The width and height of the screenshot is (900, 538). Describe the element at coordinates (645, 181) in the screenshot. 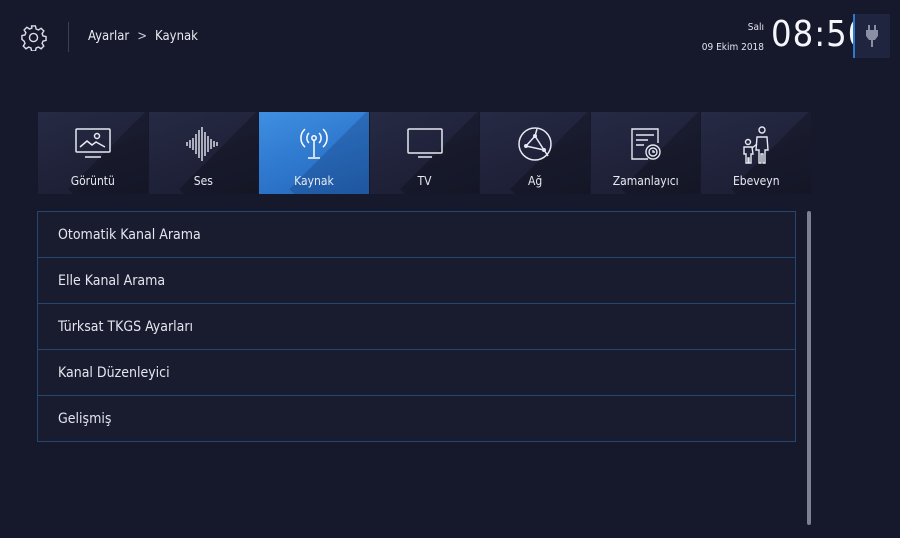

I see `tab-label: Zamanlayıcı` at that location.